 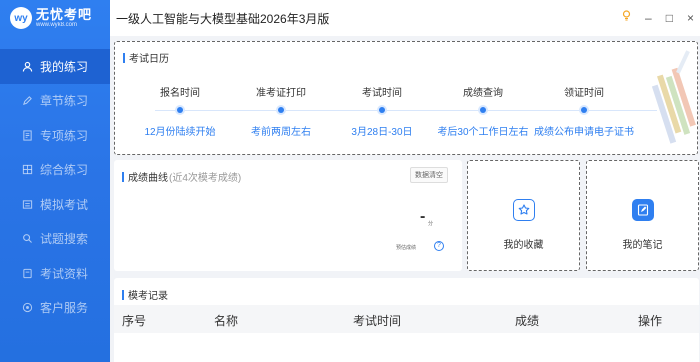 What do you see at coordinates (64, 239) in the screenshot?
I see `sidebar-item-label: 试题搜索` at bounding box center [64, 239].